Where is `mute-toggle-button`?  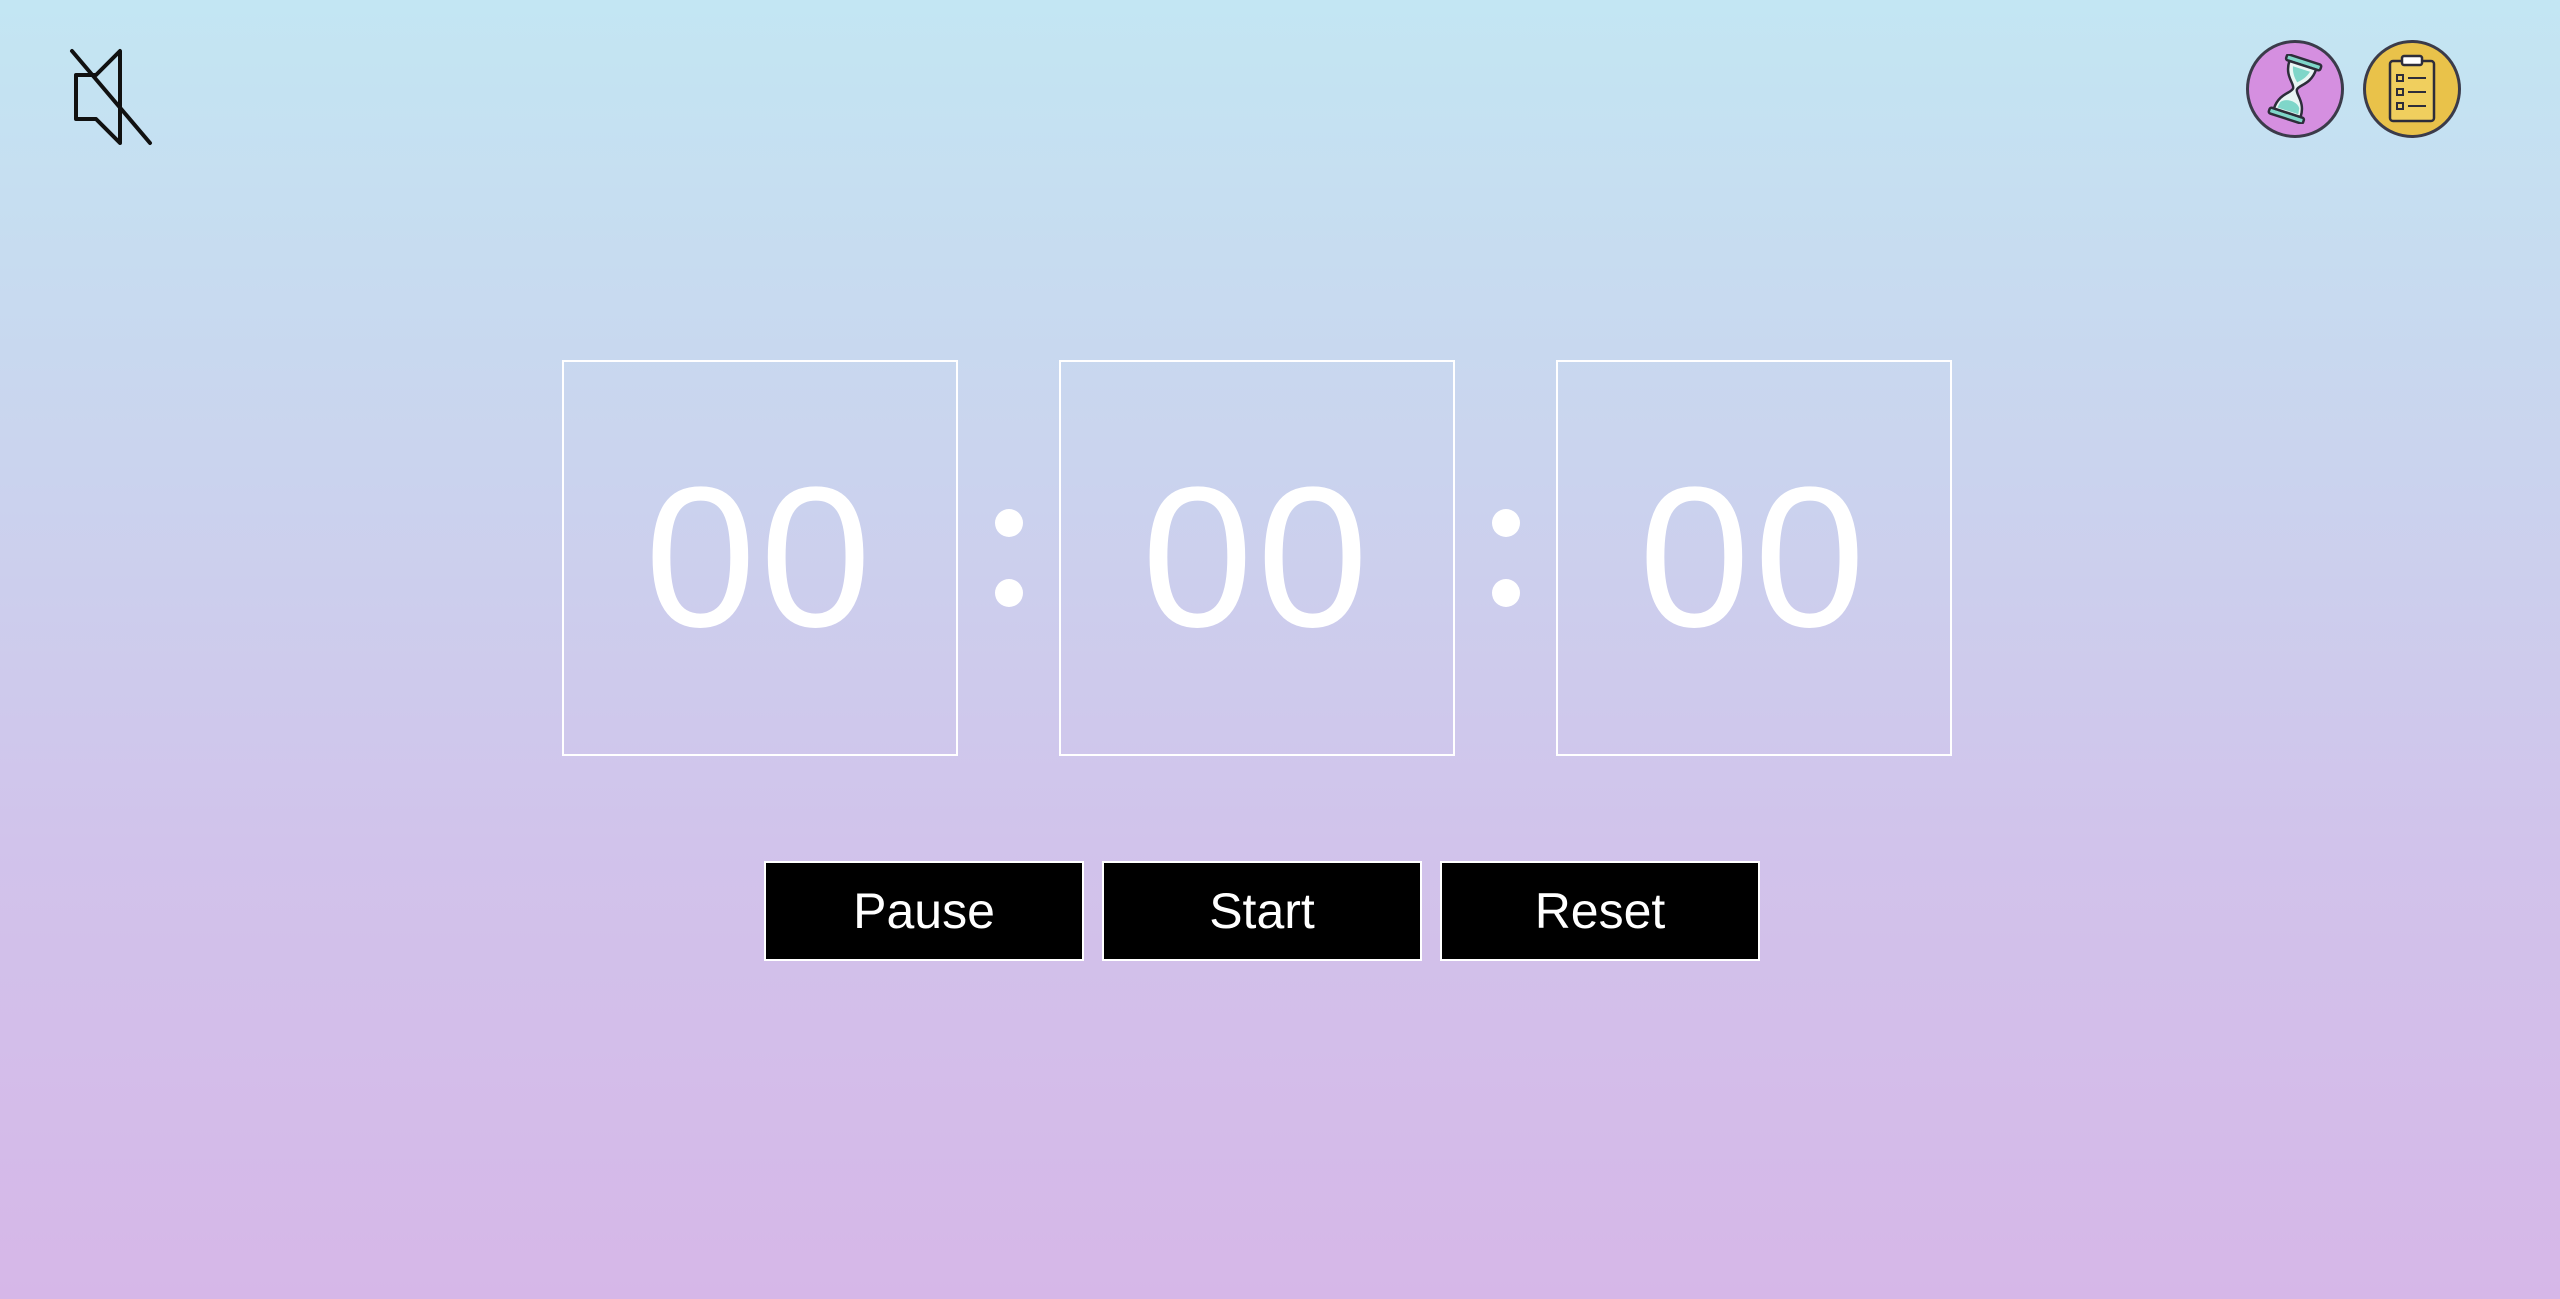 mute-toggle-button is located at coordinates (111, 97).